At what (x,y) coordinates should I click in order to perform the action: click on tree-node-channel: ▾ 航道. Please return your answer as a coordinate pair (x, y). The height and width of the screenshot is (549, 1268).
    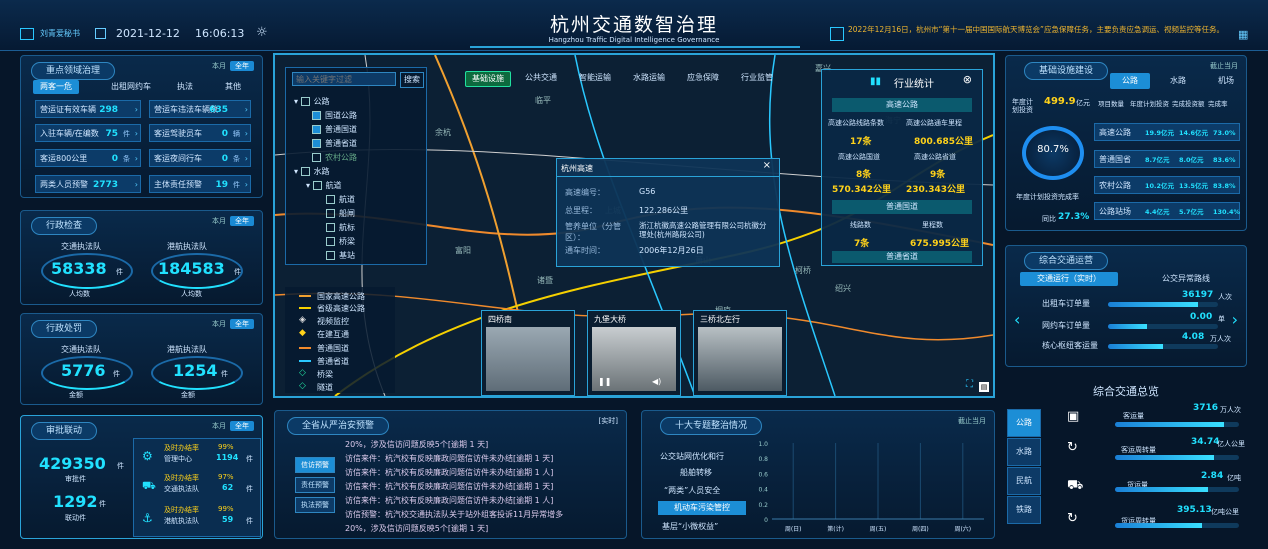
    Looking at the image, I should click on (324, 185).